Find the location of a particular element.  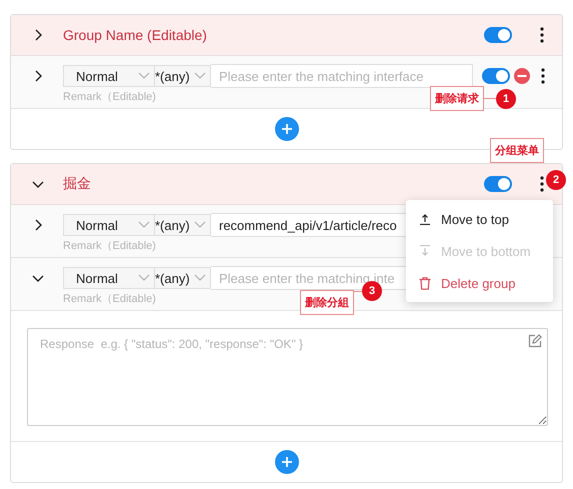

annotation-label: 删除请求 is located at coordinates (457, 98).